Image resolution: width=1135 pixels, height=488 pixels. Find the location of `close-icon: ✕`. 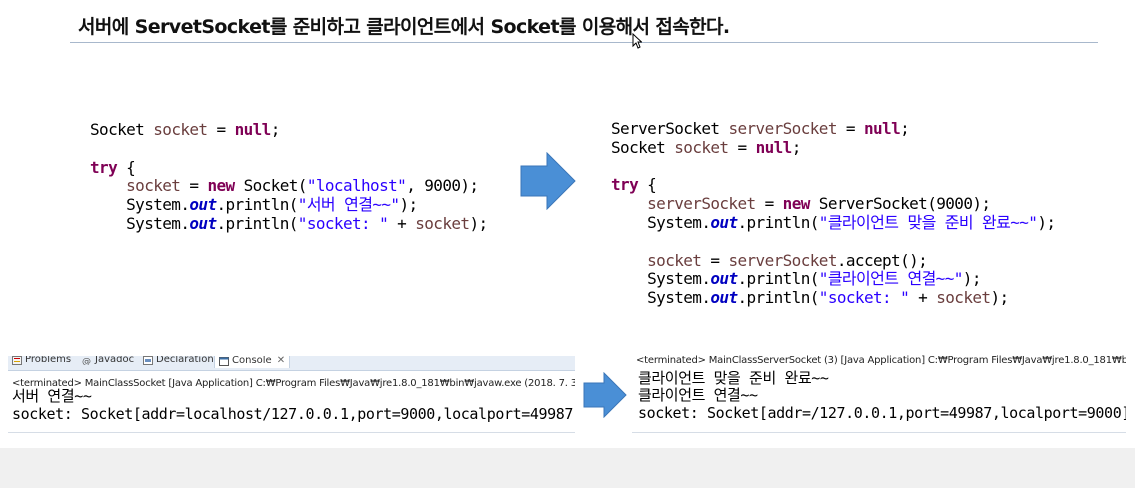

close-icon: ✕ is located at coordinates (281, 361).